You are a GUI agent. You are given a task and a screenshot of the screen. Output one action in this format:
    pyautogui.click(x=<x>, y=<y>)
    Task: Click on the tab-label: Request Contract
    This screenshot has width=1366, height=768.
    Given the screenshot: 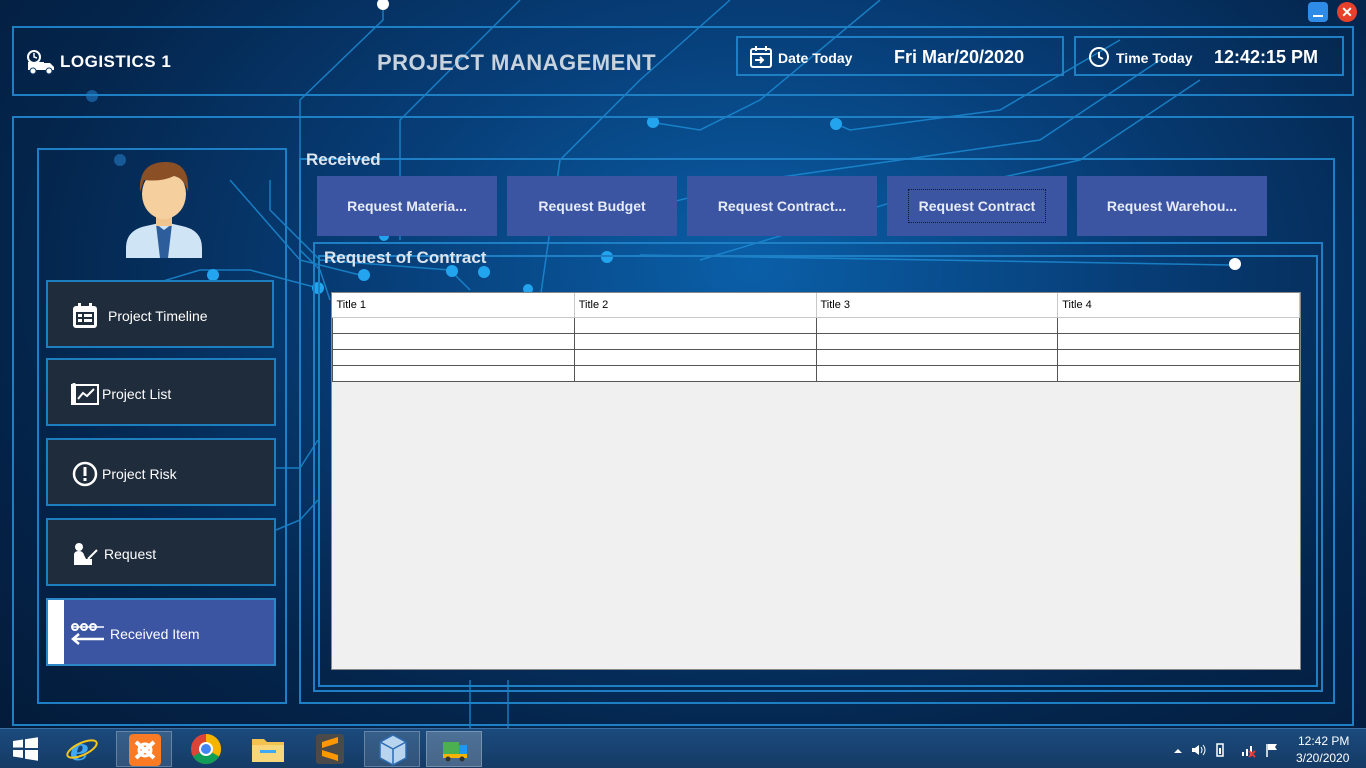 What is the action you would take?
    pyautogui.click(x=977, y=206)
    